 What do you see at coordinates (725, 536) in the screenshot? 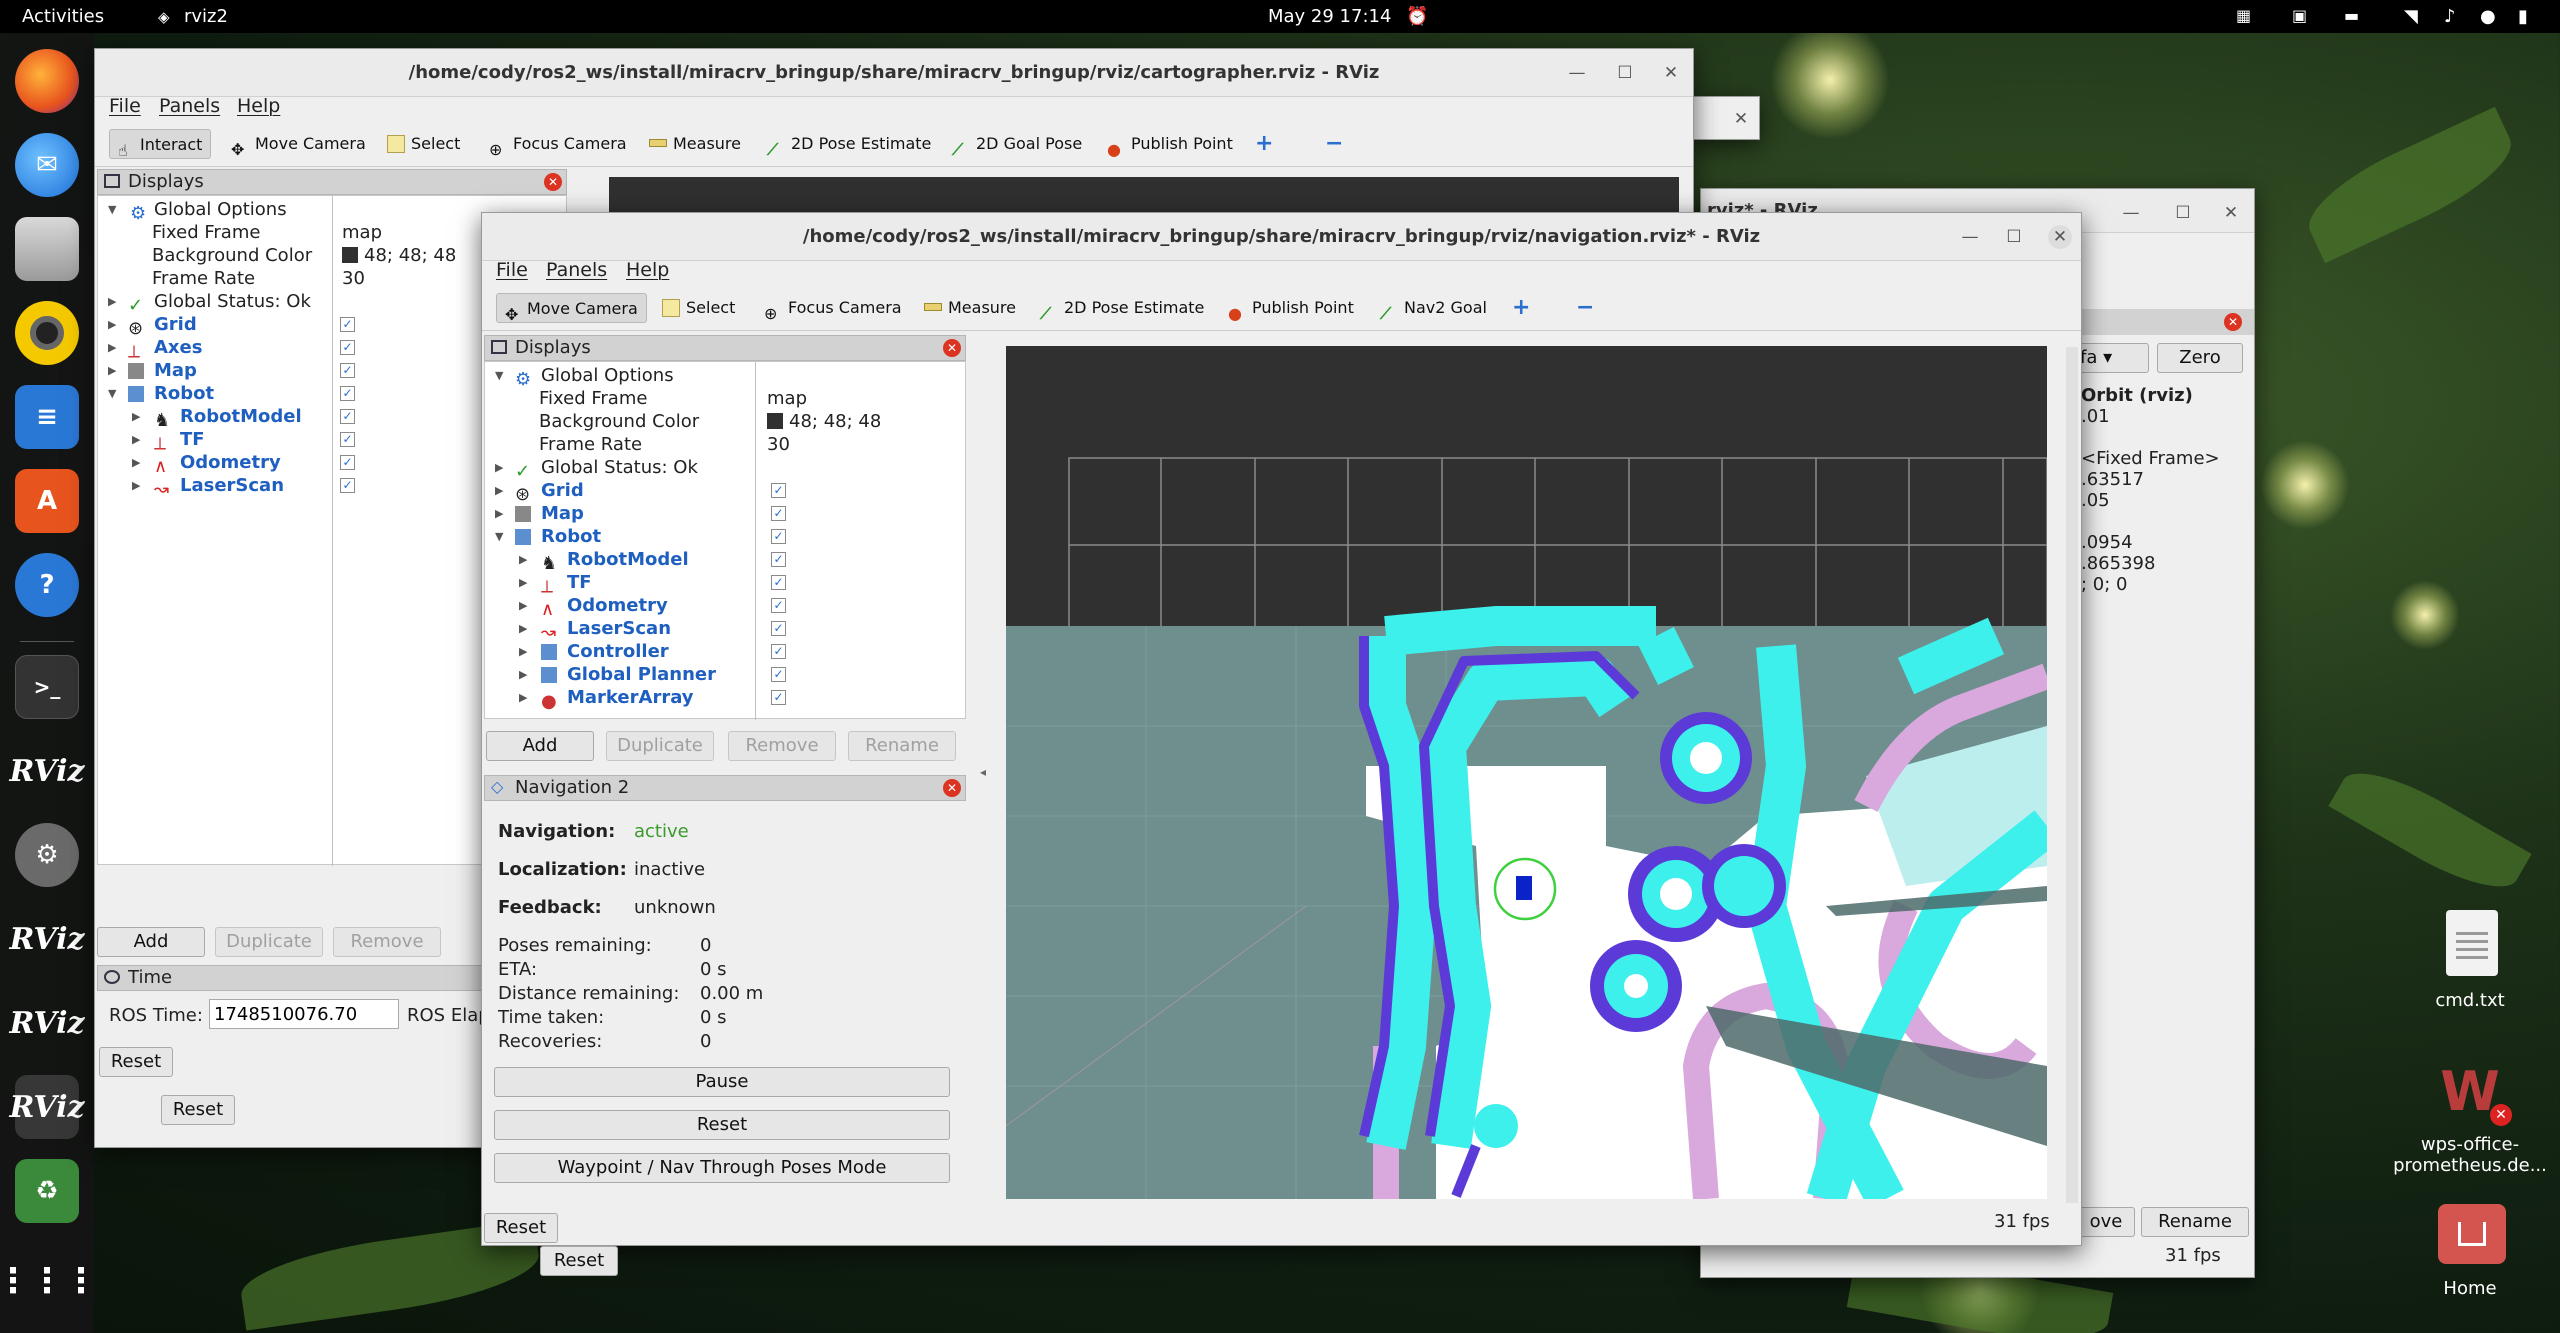
I see `tree-row-robot: ▼ Robot ✓` at bounding box center [725, 536].